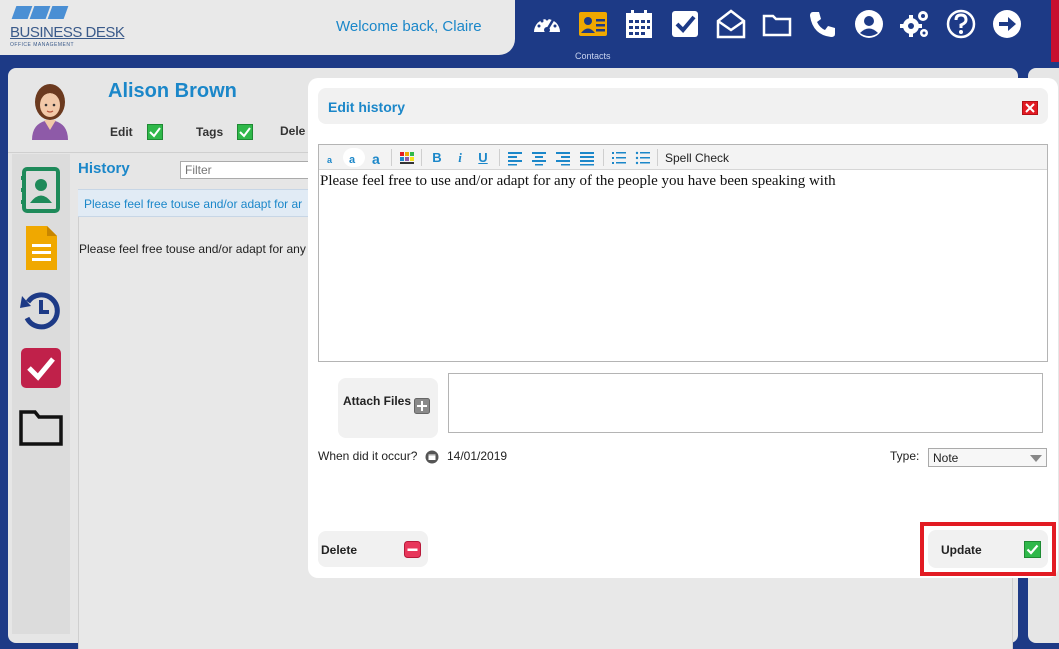 This screenshot has height=649, width=1059. Describe the element at coordinates (685, 24) in the screenshot. I see `tasks-check-icon` at that location.